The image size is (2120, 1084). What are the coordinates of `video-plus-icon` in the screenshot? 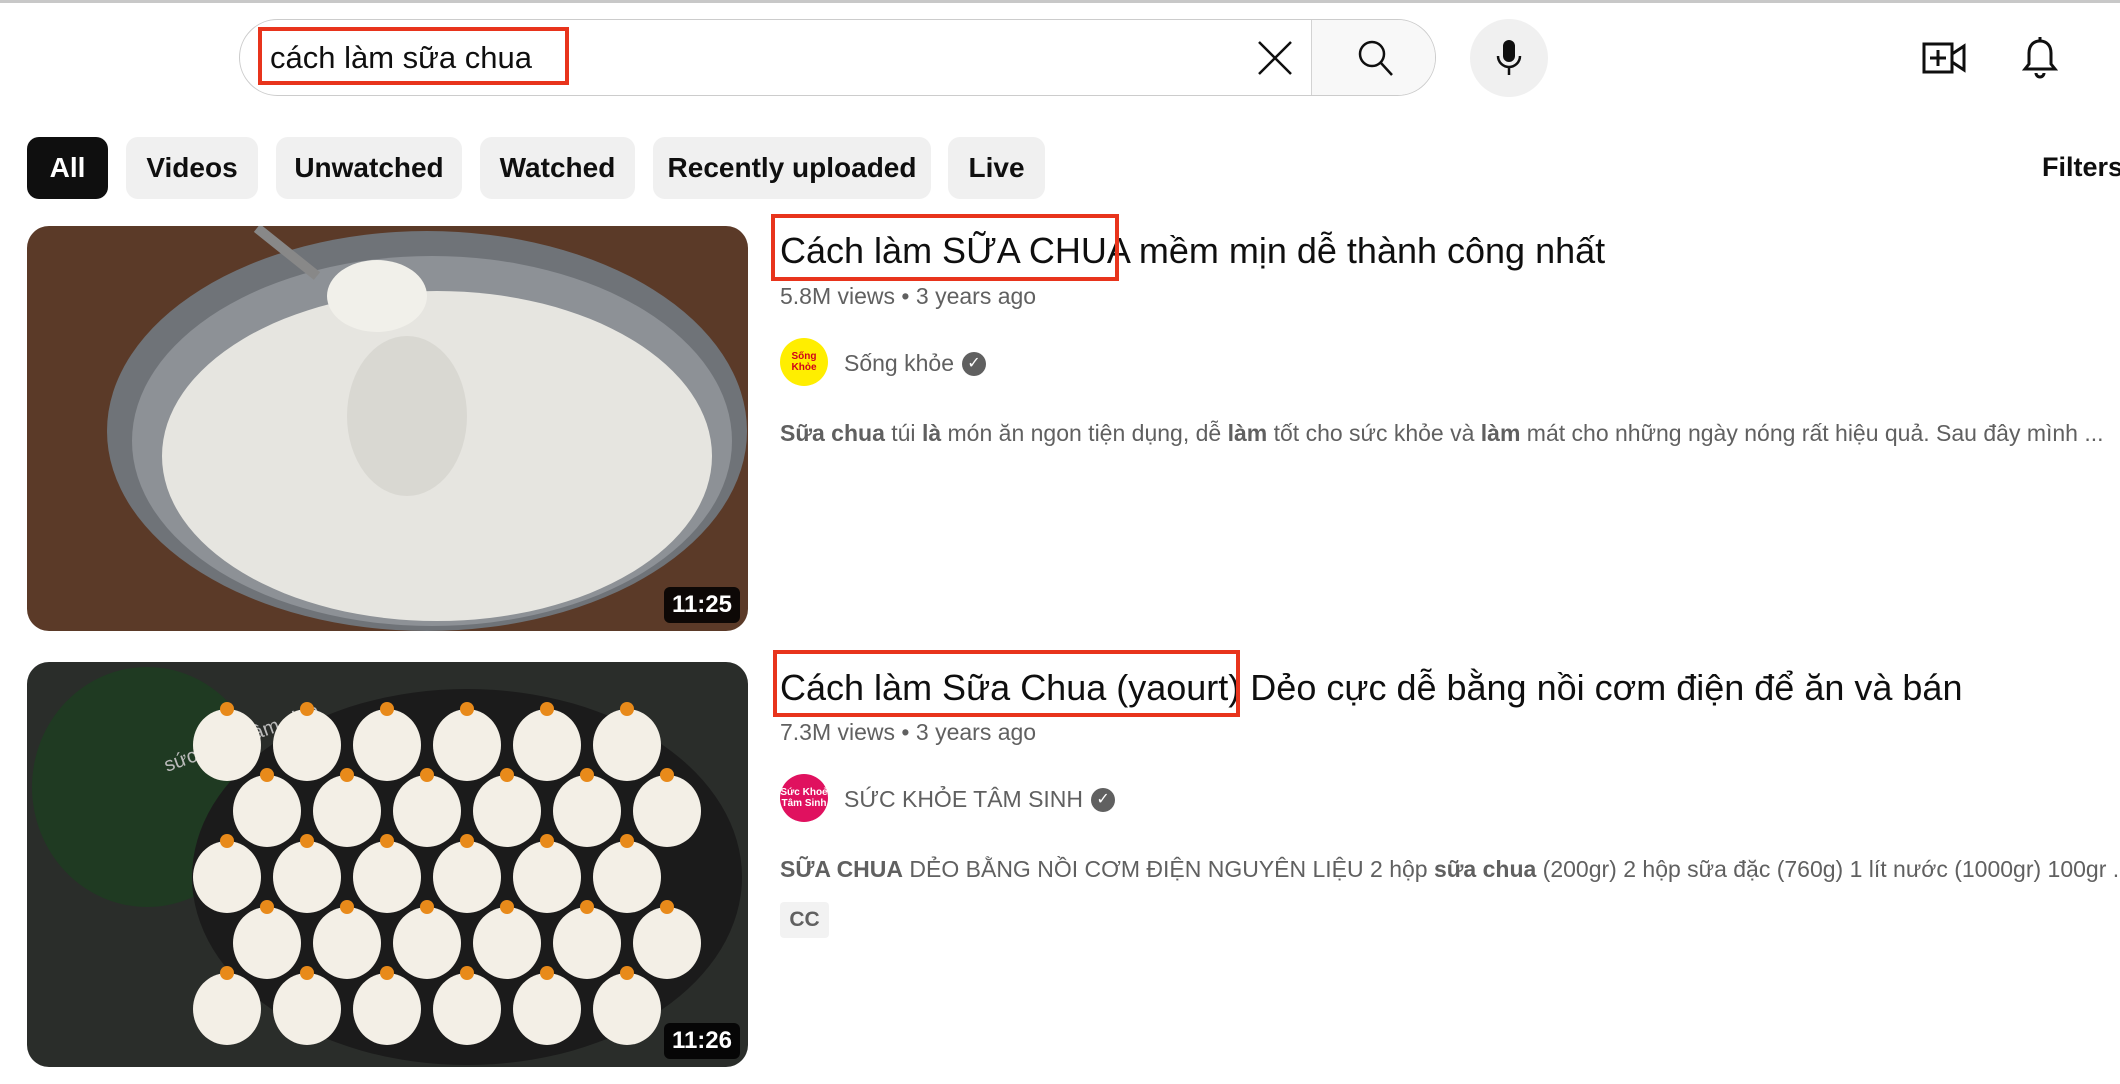 It's located at (1944, 58).